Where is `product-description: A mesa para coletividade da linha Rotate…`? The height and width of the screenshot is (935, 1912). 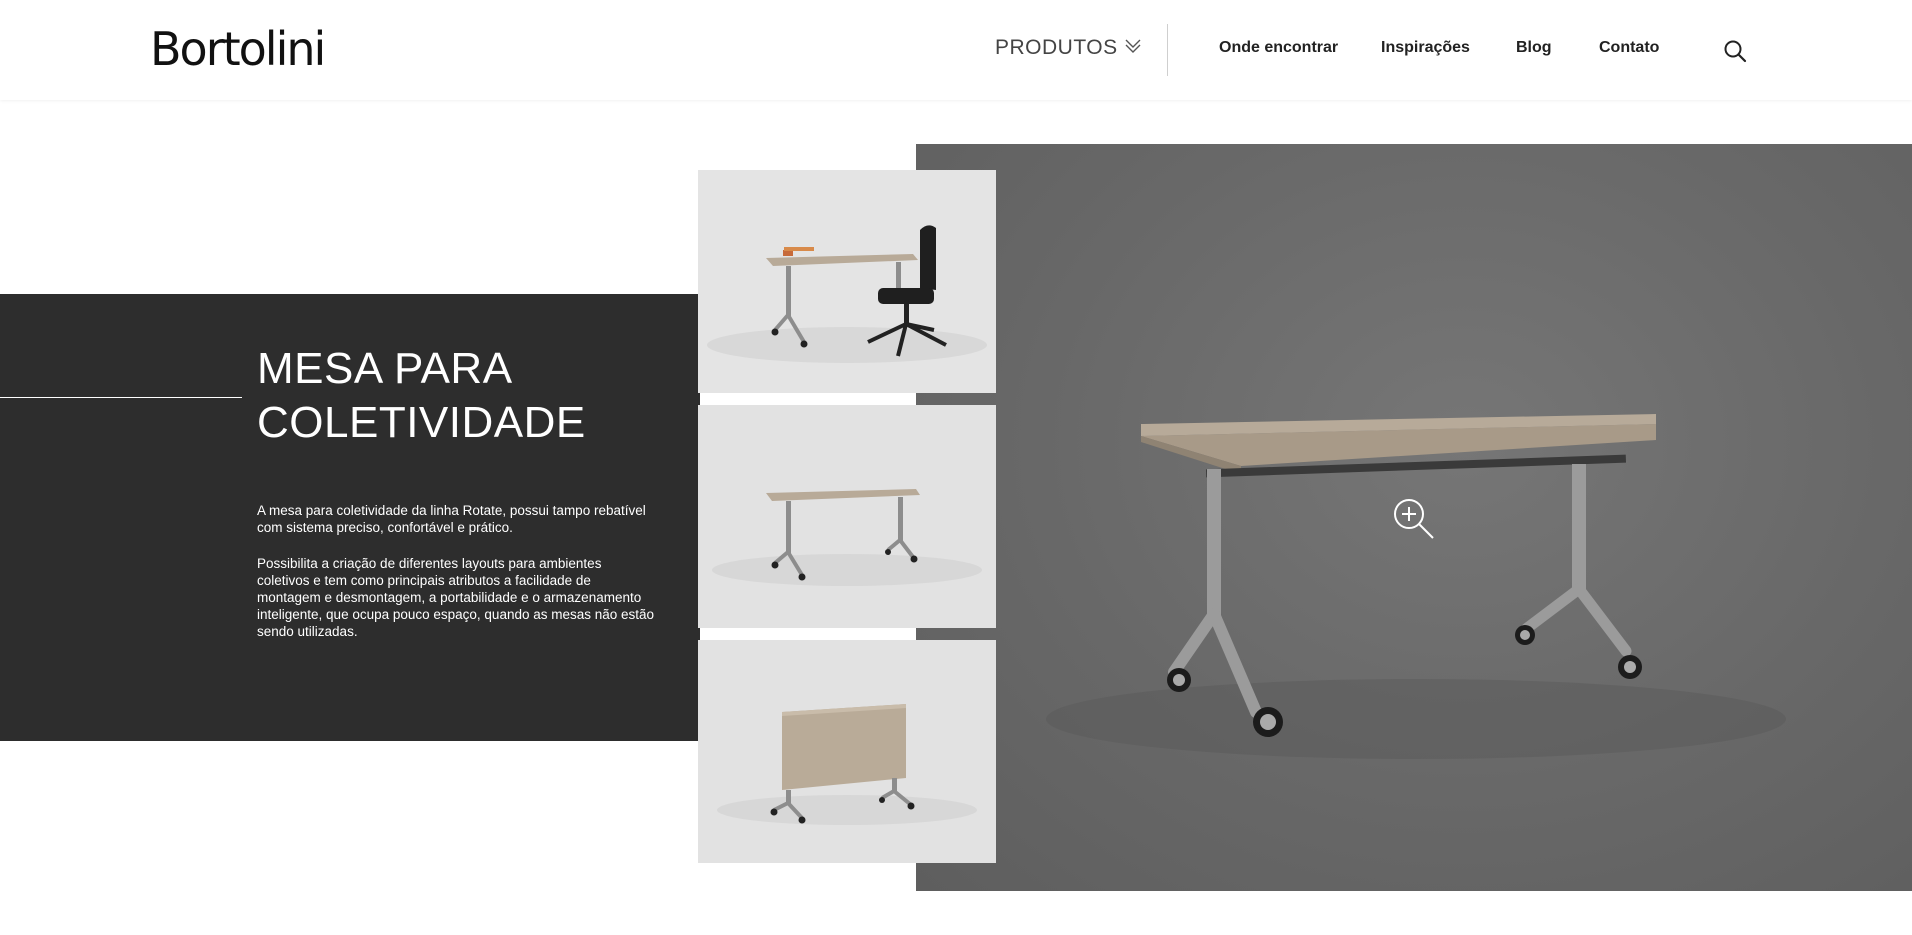
product-description: A mesa para coletividade da linha Rotate… is located at coordinates (457, 580).